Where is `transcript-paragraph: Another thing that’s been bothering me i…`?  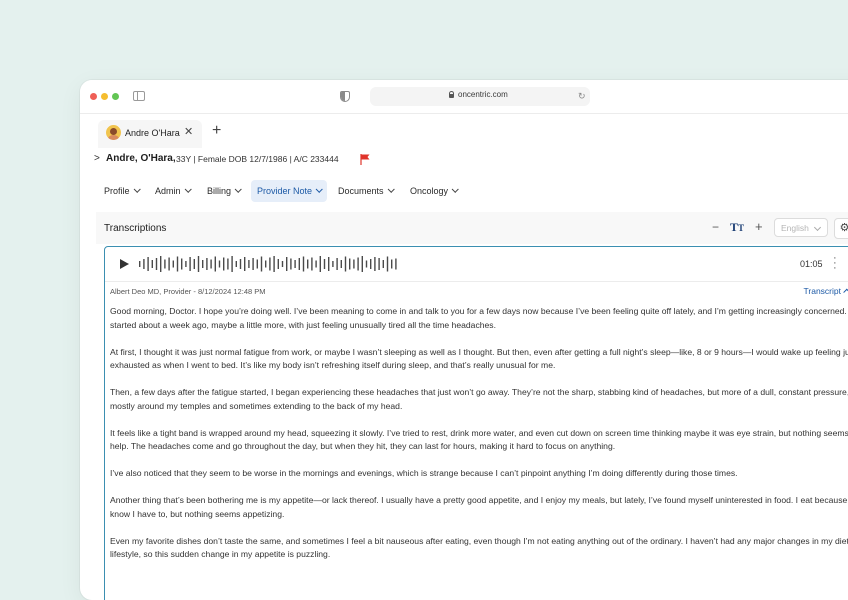 transcript-paragraph: Another thing that’s been bothering me i… is located at coordinates (479, 507).